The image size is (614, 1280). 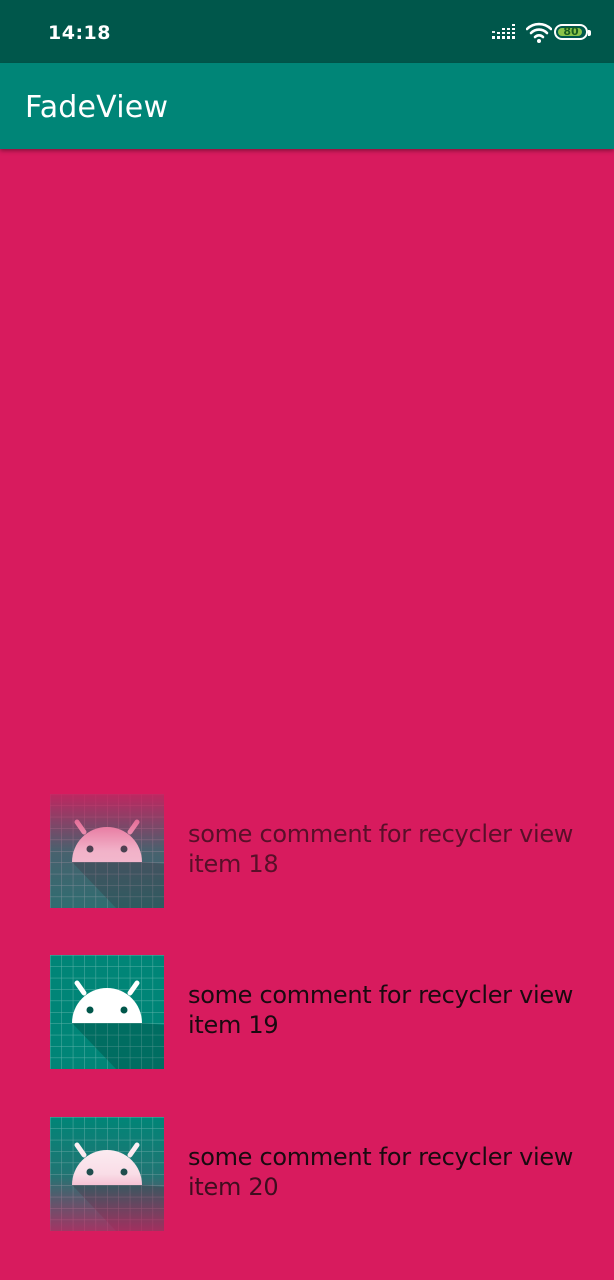 I want to click on item-label: item 20, so click(x=233, y=1187).